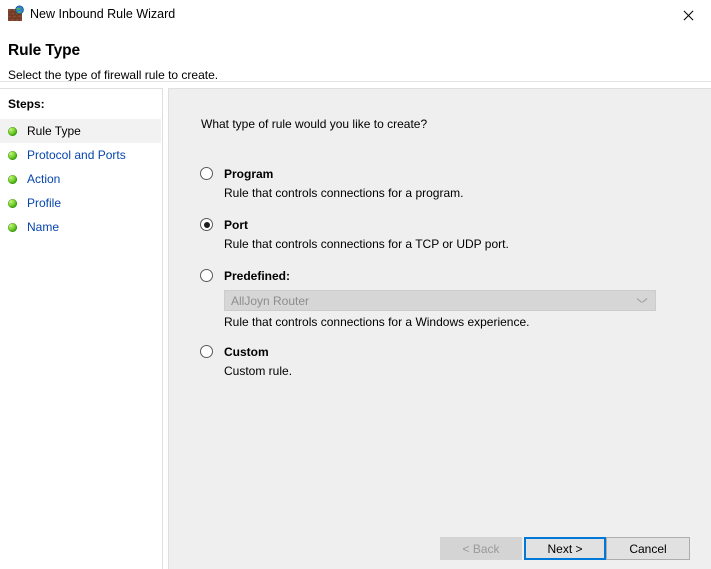 Image resolution: width=711 pixels, height=569 pixels. I want to click on page-title: Rule Type, so click(44, 50).